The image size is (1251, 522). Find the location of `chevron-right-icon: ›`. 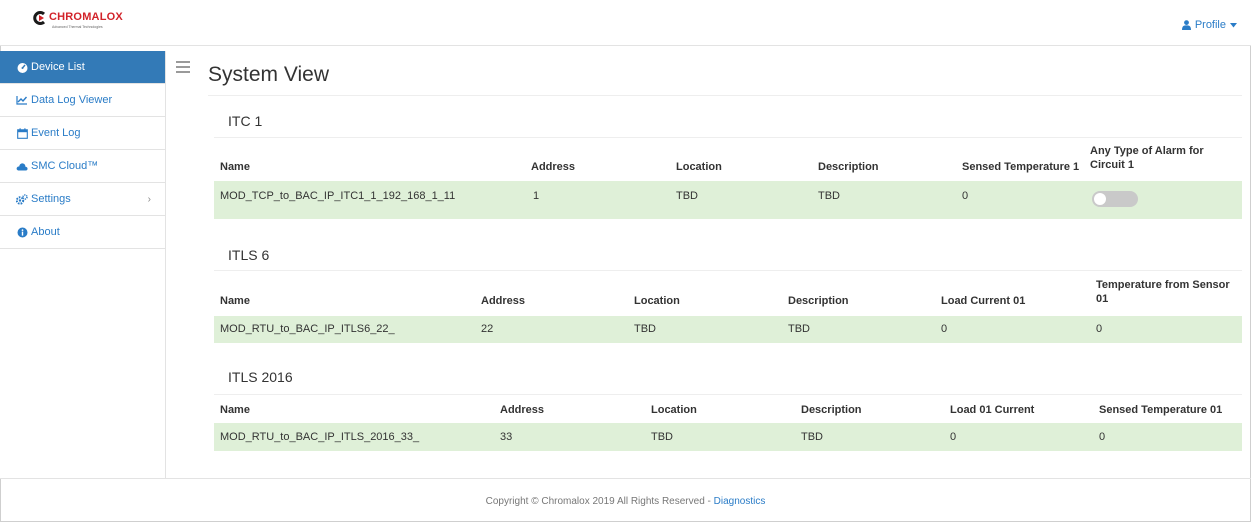

chevron-right-icon: › is located at coordinates (149, 199).